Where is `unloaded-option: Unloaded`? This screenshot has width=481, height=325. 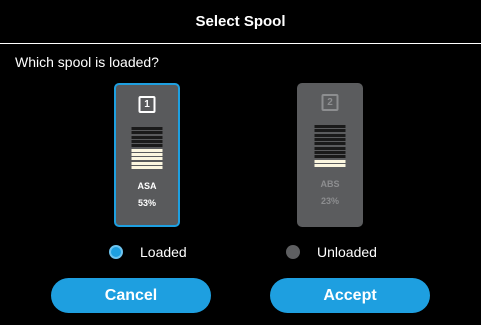
unloaded-option: Unloaded is located at coordinates (331, 252).